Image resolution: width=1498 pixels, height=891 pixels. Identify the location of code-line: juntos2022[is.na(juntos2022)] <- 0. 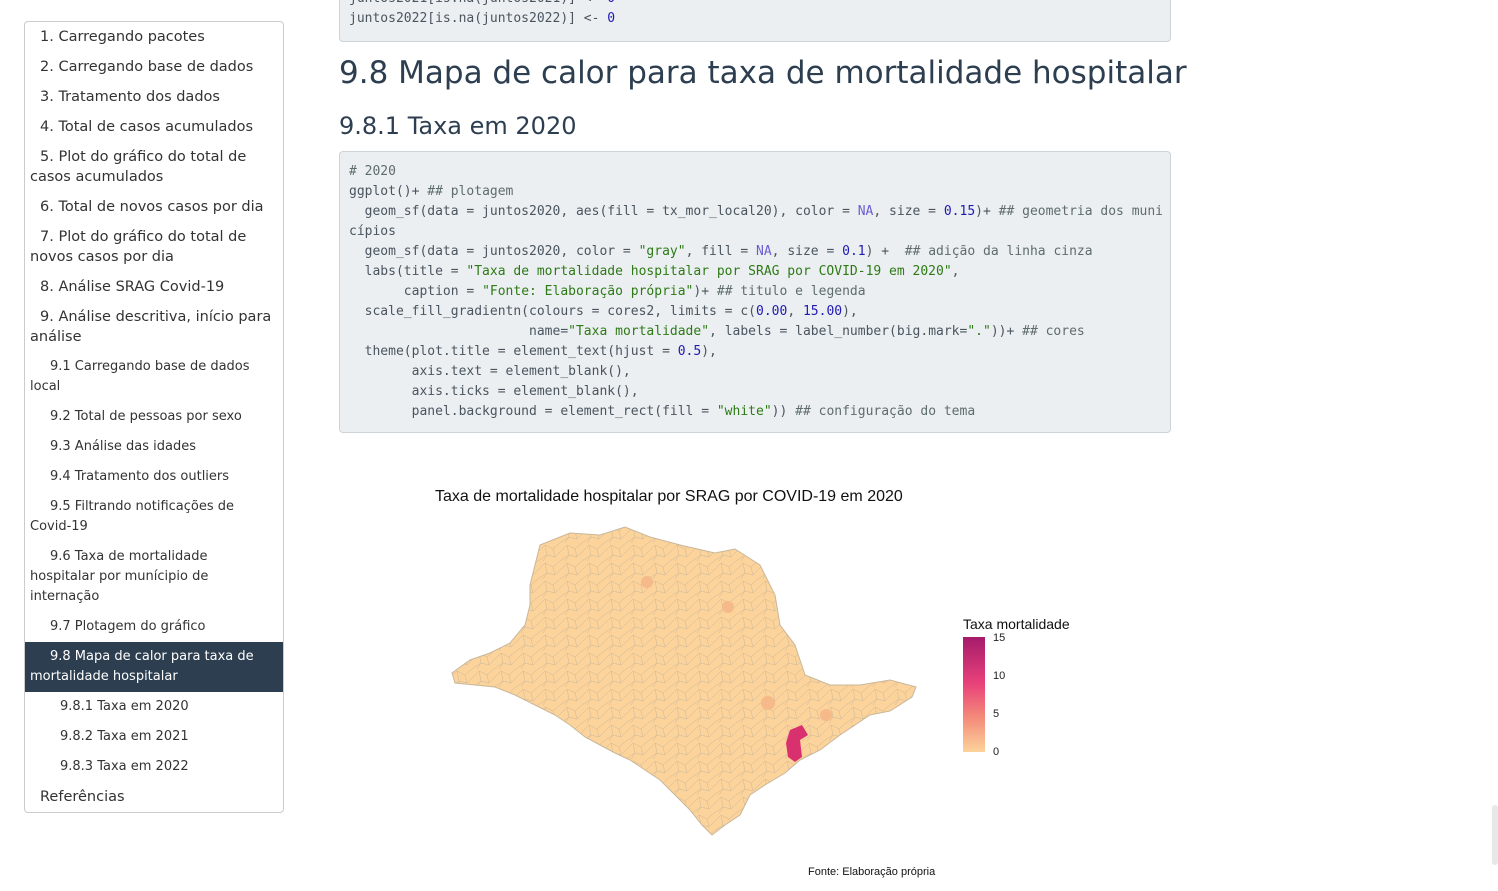
(482, 18).